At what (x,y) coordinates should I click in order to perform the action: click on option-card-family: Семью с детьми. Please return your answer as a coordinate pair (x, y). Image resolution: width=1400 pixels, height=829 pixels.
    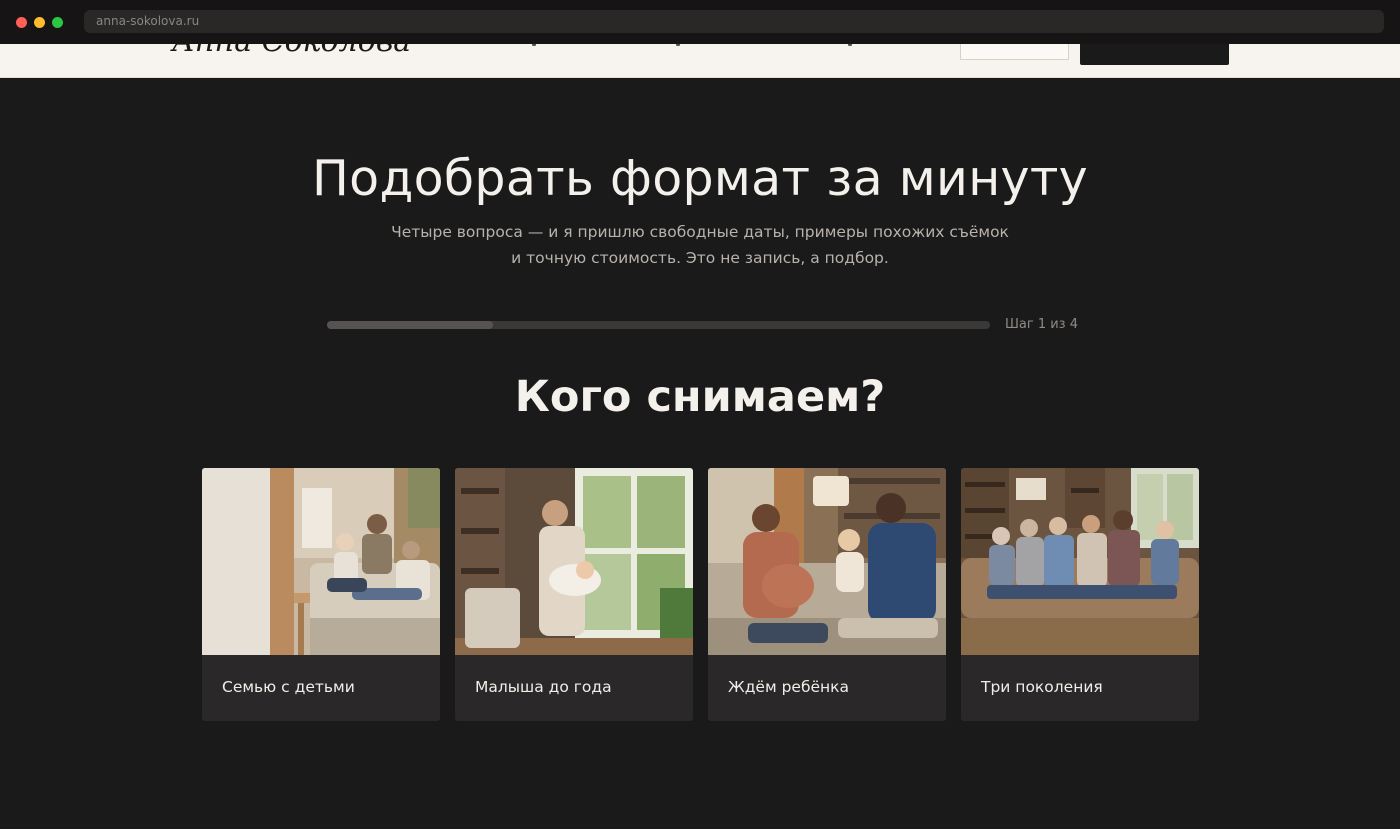
    Looking at the image, I should click on (321, 594).